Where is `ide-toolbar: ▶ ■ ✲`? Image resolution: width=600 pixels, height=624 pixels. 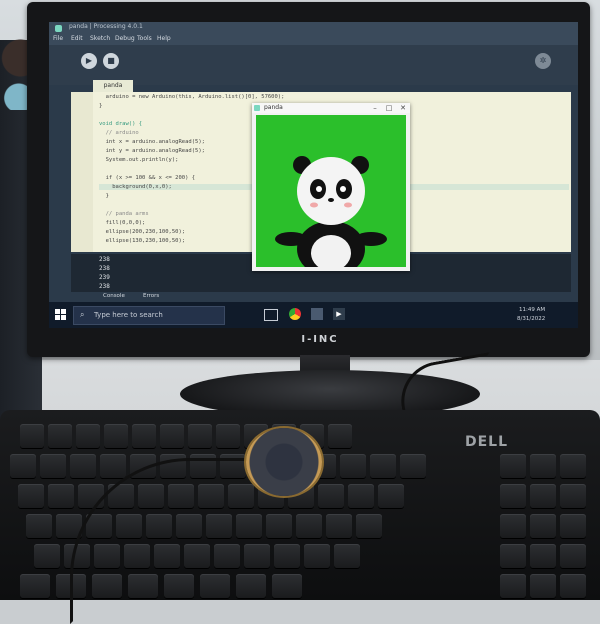 ide-toolbar: ▶ ■ ✲ is located at coordinates (313, 65).